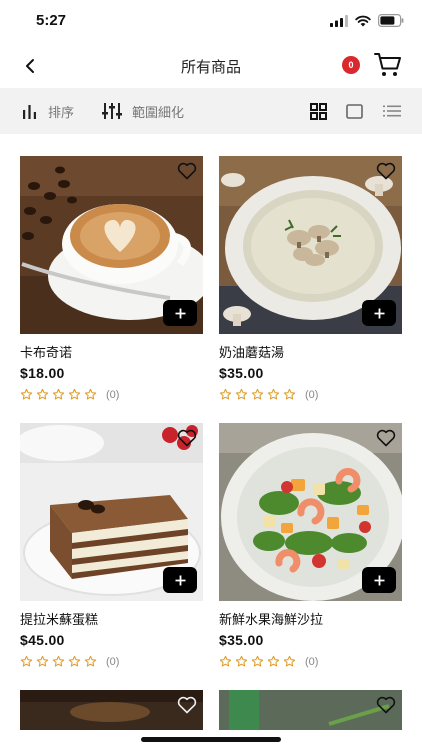 This screenshot has width=422, height=750. I want to click on grid-view-button, so click(318, 111).